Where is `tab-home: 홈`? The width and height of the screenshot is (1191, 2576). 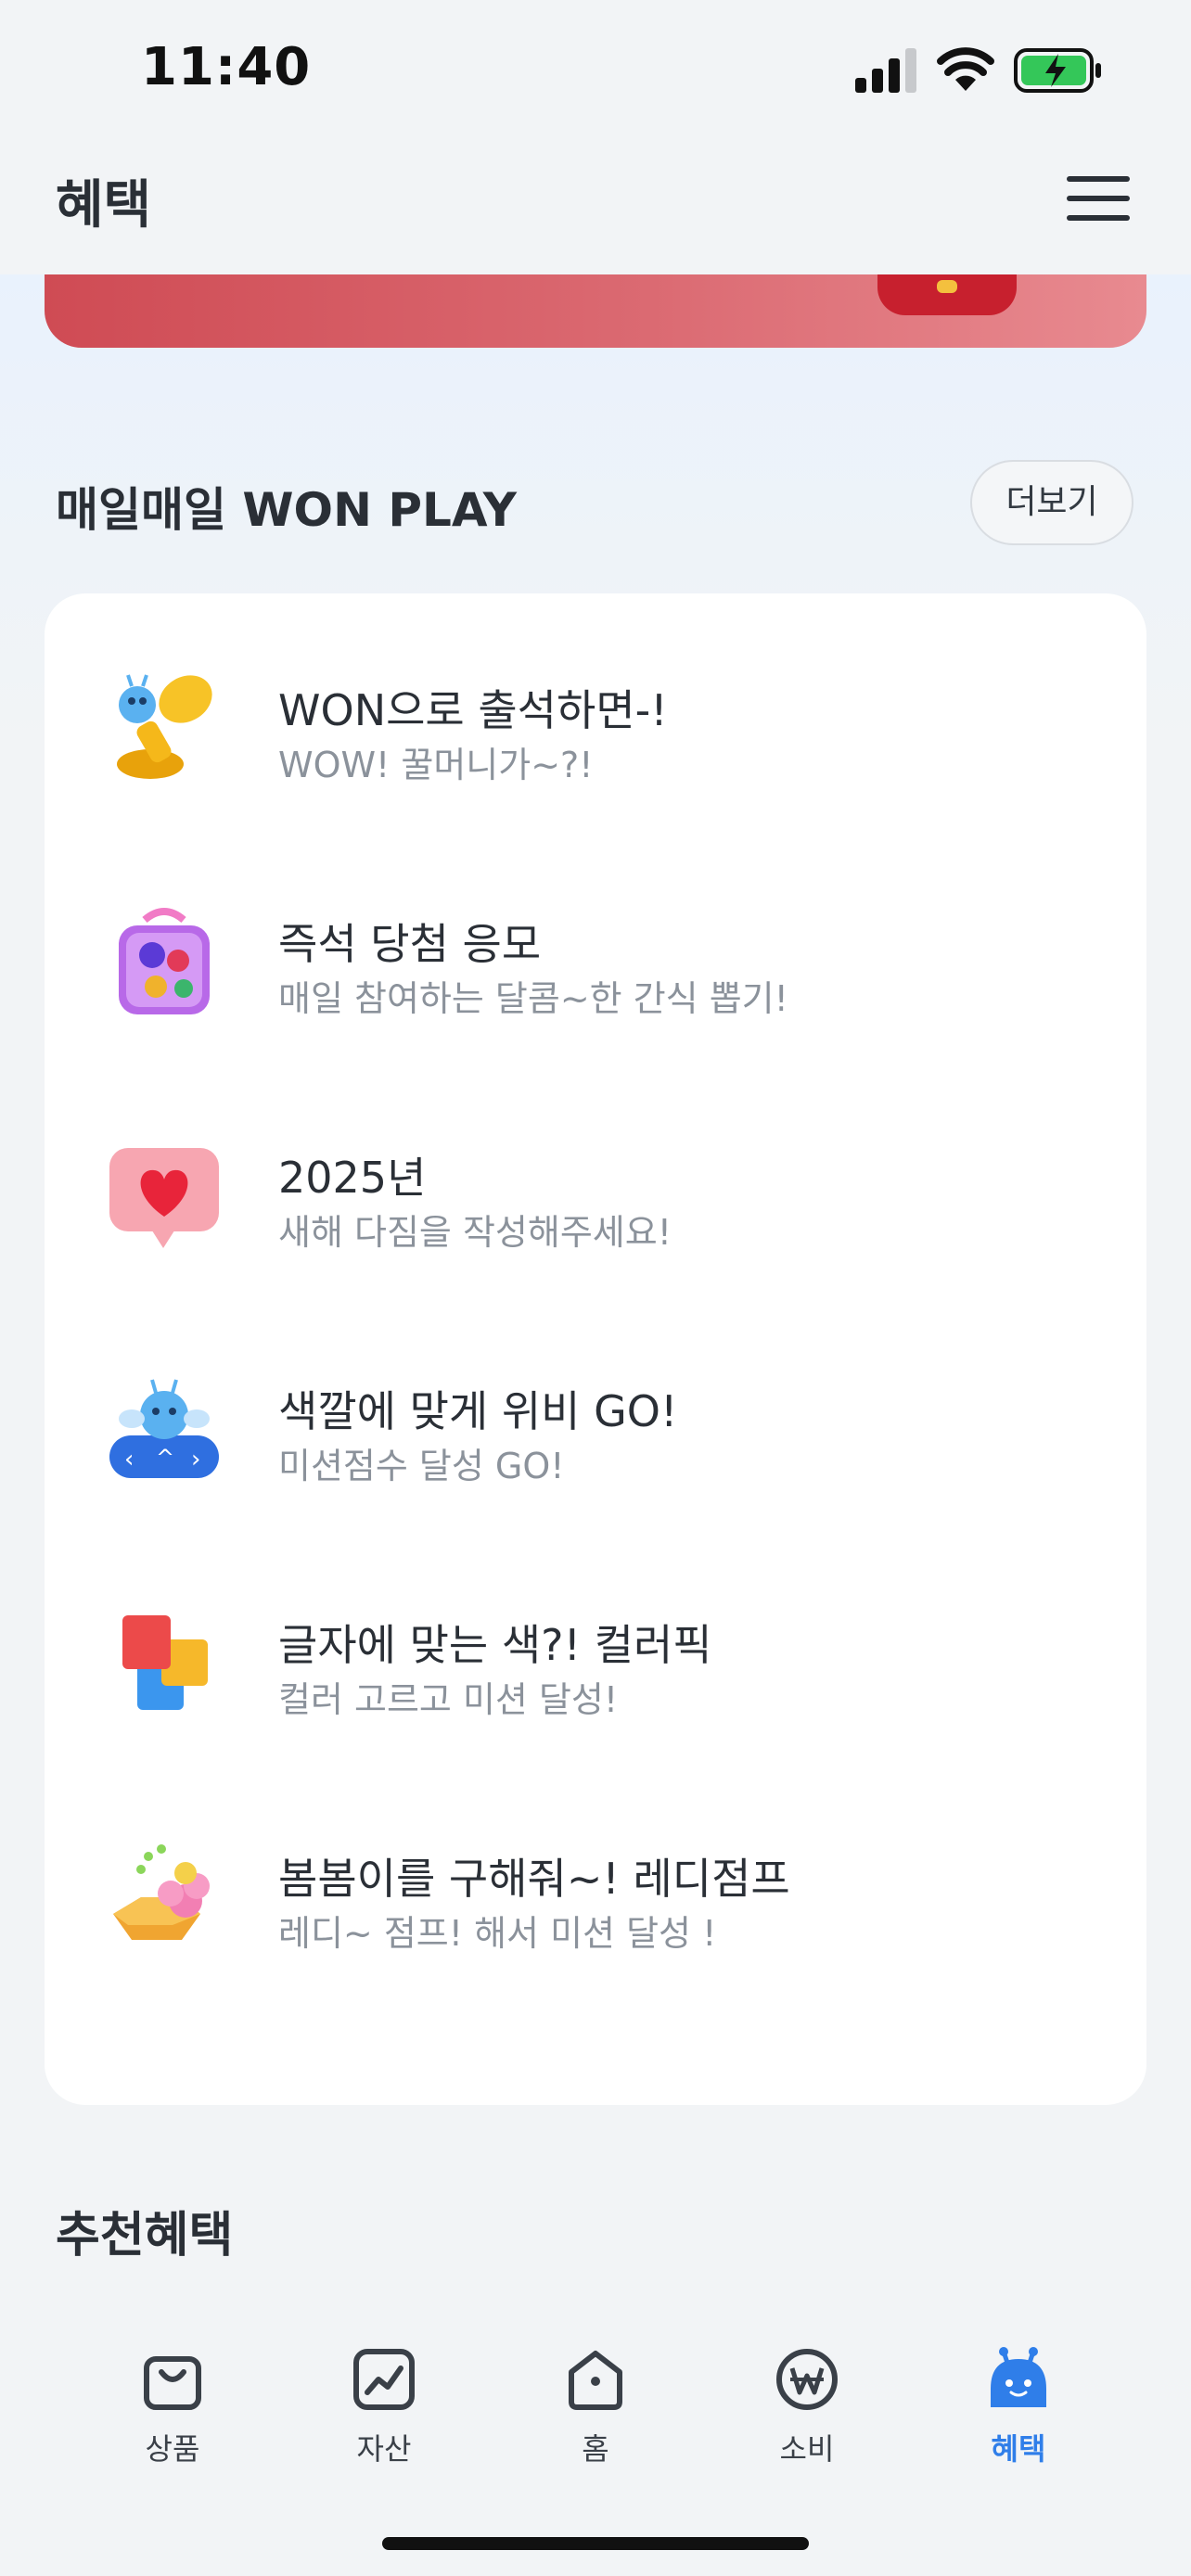 tab-home: 홈 is located at coordinates (595, 2415).